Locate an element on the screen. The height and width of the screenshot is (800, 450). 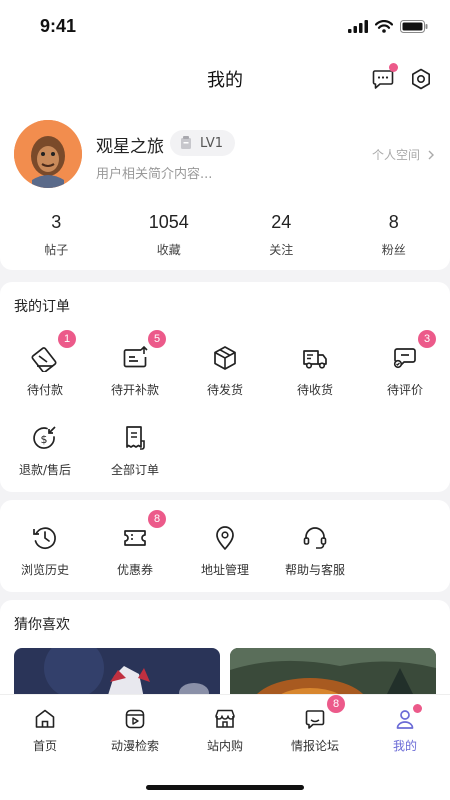
system-icons is located at coordinates (388, 26).